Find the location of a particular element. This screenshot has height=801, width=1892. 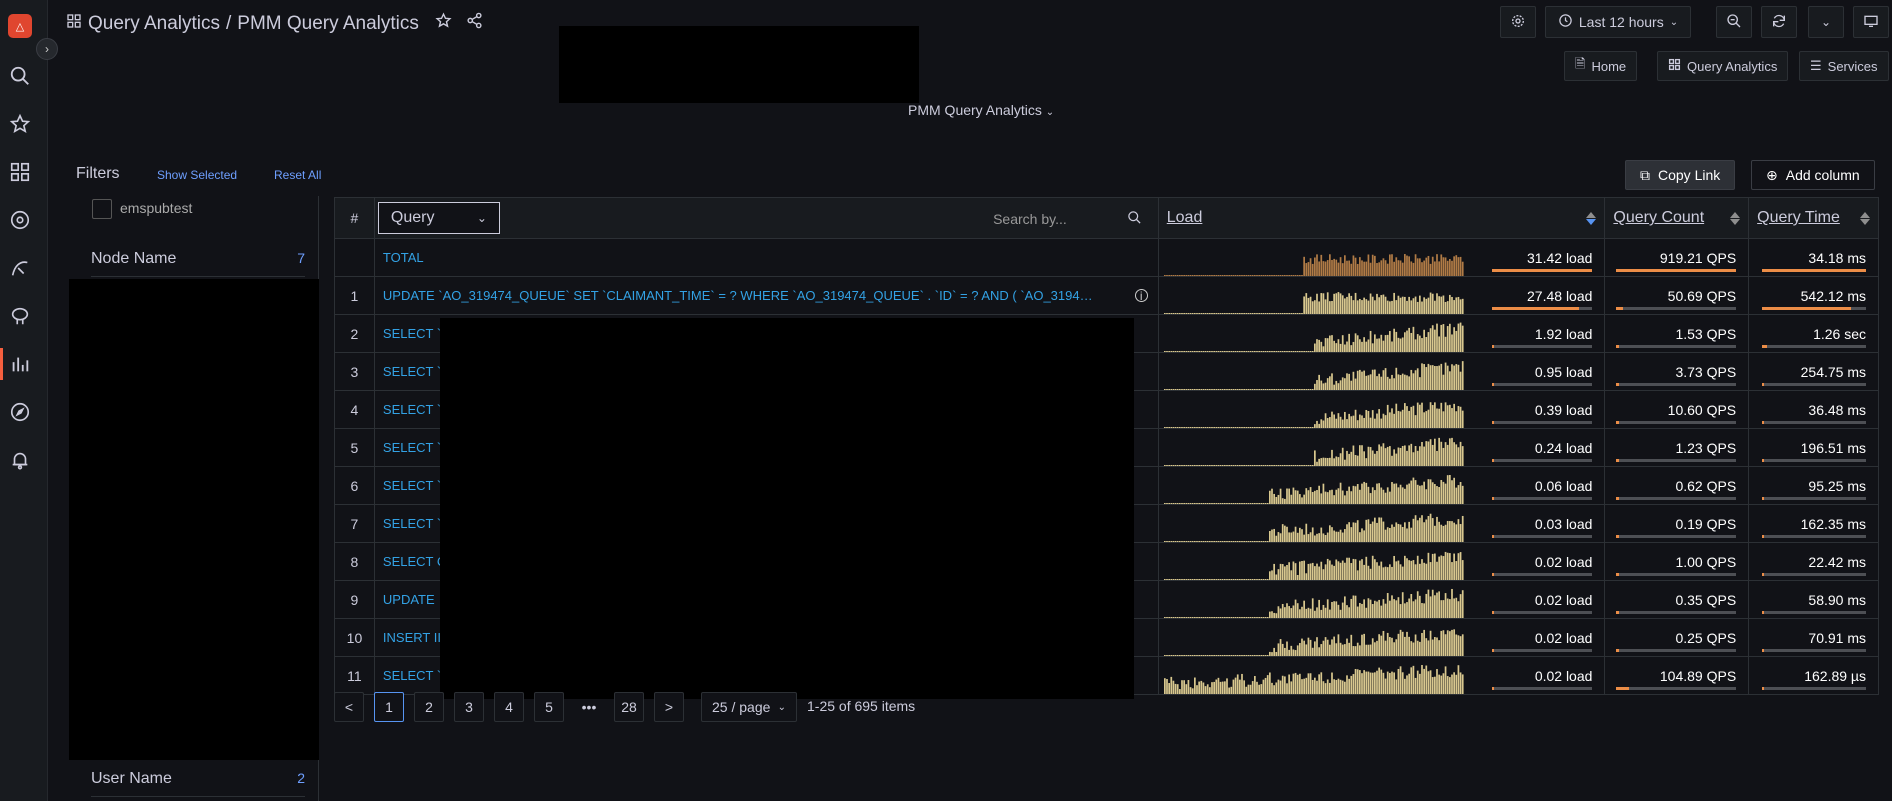

next-page-button: > is located at coordinates (669, 707).